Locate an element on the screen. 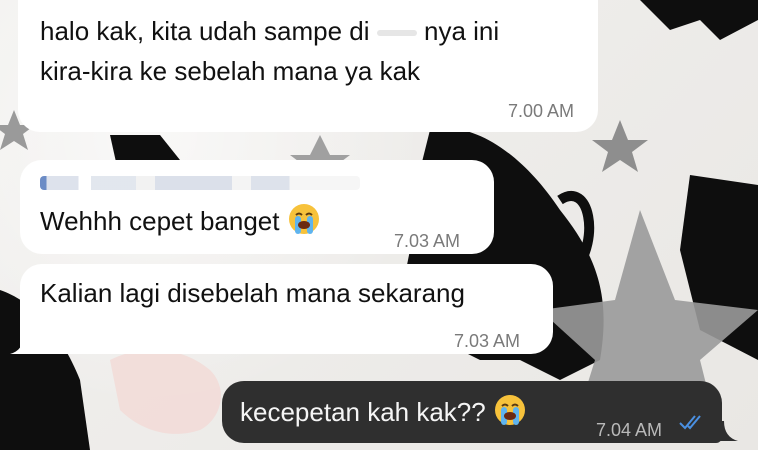  message-text-part: halo kak, kita udah sampe di is located at coordinates (205, 31).